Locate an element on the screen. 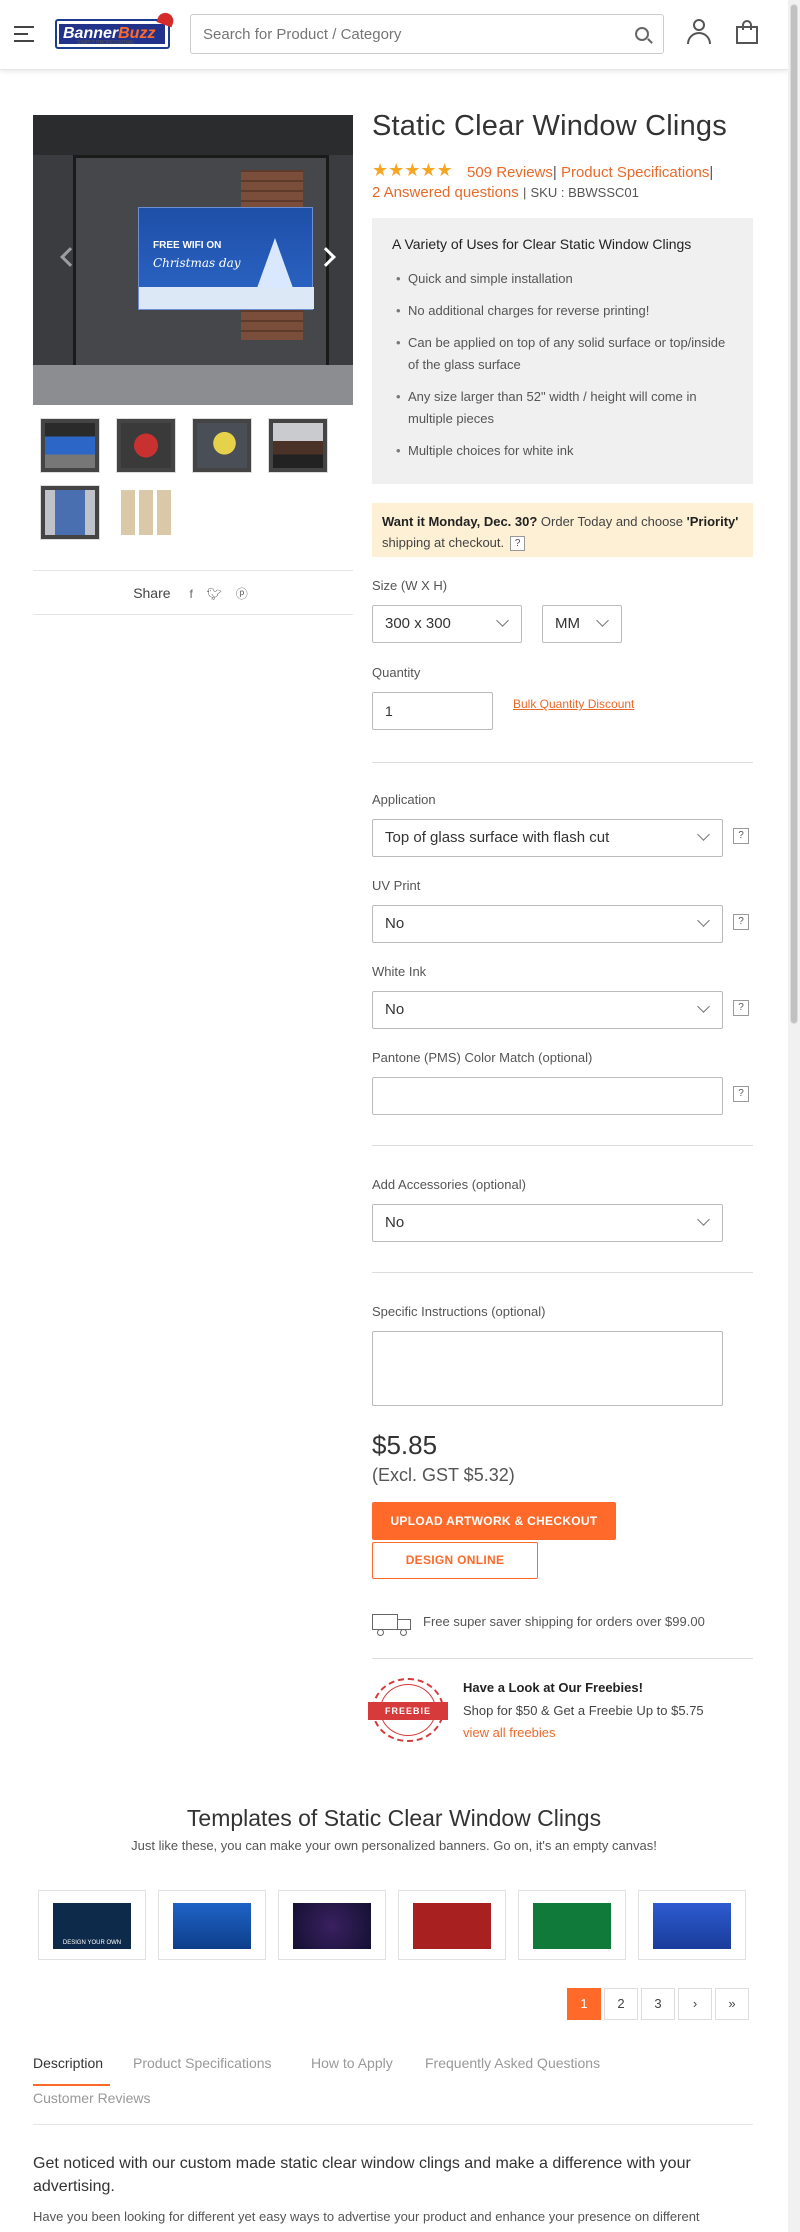  cling-text-line1: FREE WIFI ON is located at coordinates (187, 245).